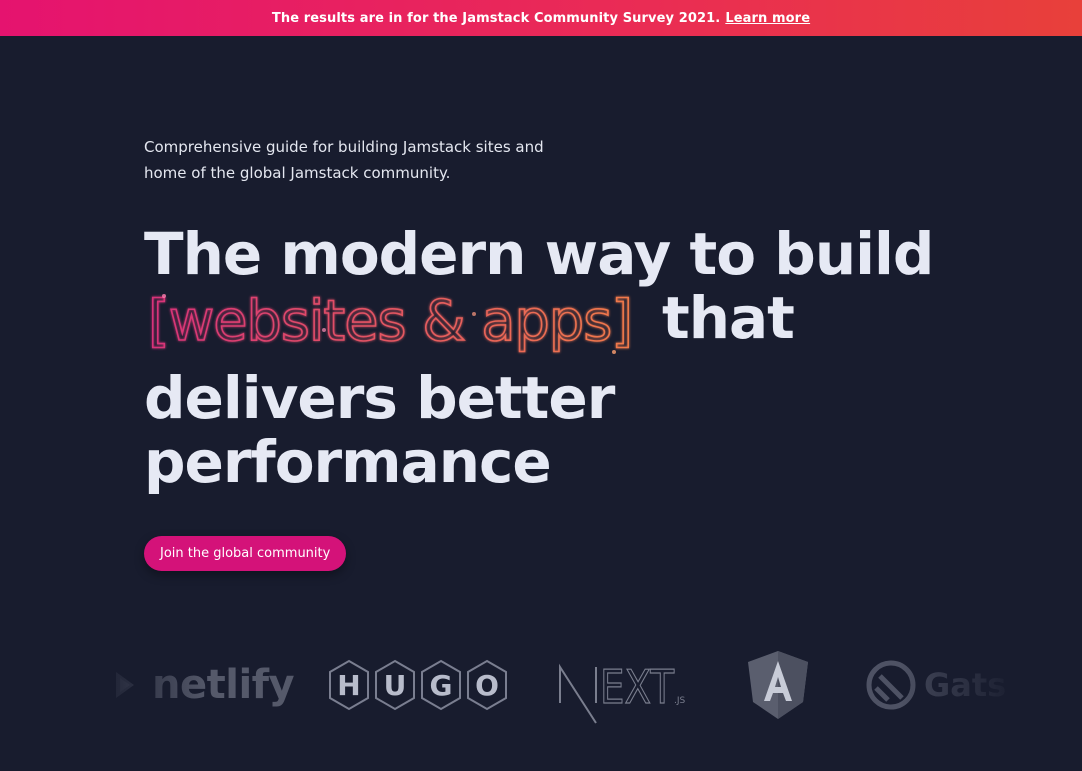 This screenshot has height=771, width=1082. I want to click on headline-line-4: performance, so click(348, 462).